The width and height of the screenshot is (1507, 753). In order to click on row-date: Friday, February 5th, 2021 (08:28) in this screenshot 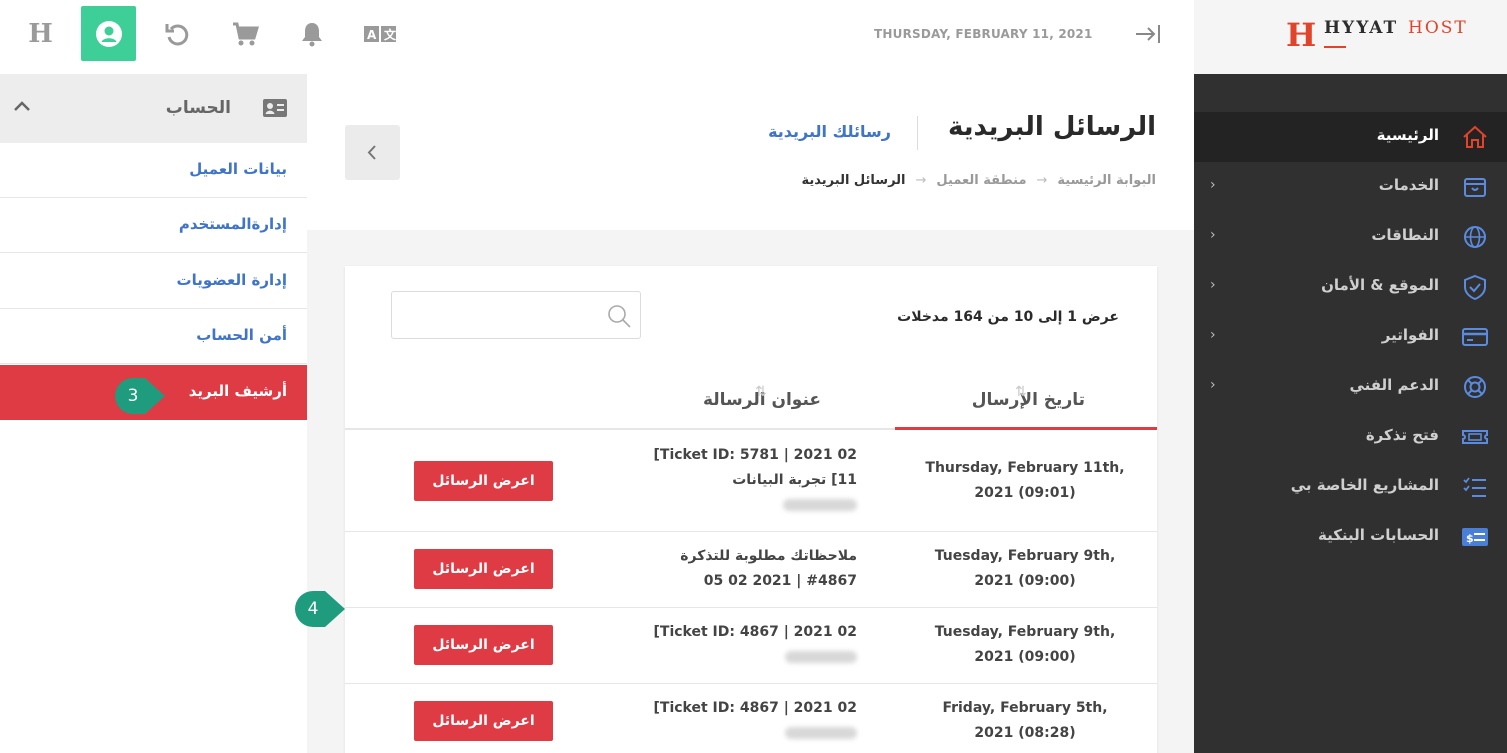, I will do `click(1025, 721)`.